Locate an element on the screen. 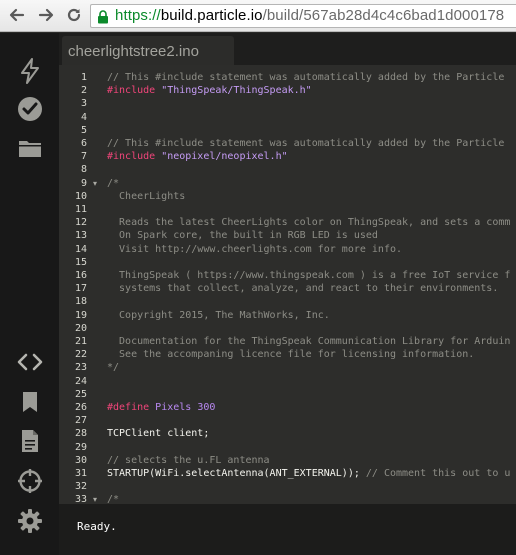 The image size is (516, 555). sidebar-item-code is located at coordinates (30, 362).